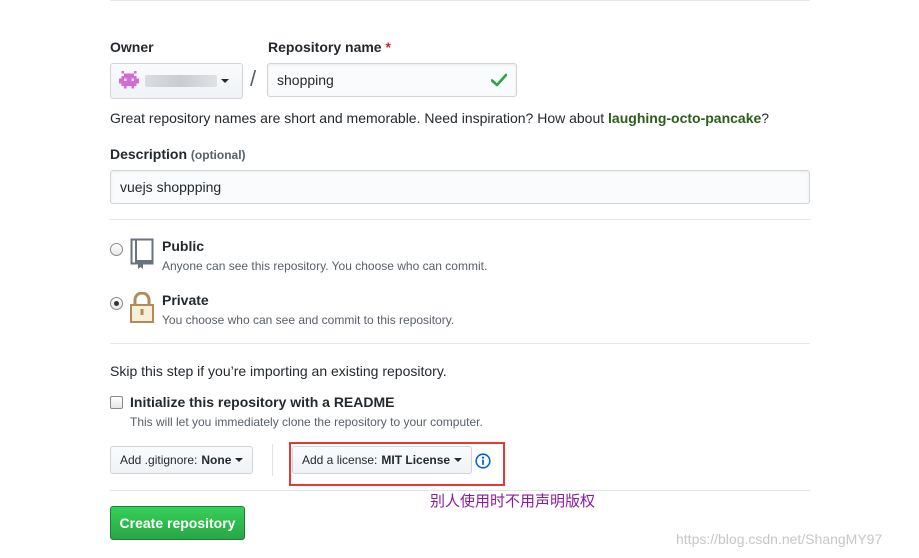  I want to click on gitignore-caret-icon, so click(239, 460).